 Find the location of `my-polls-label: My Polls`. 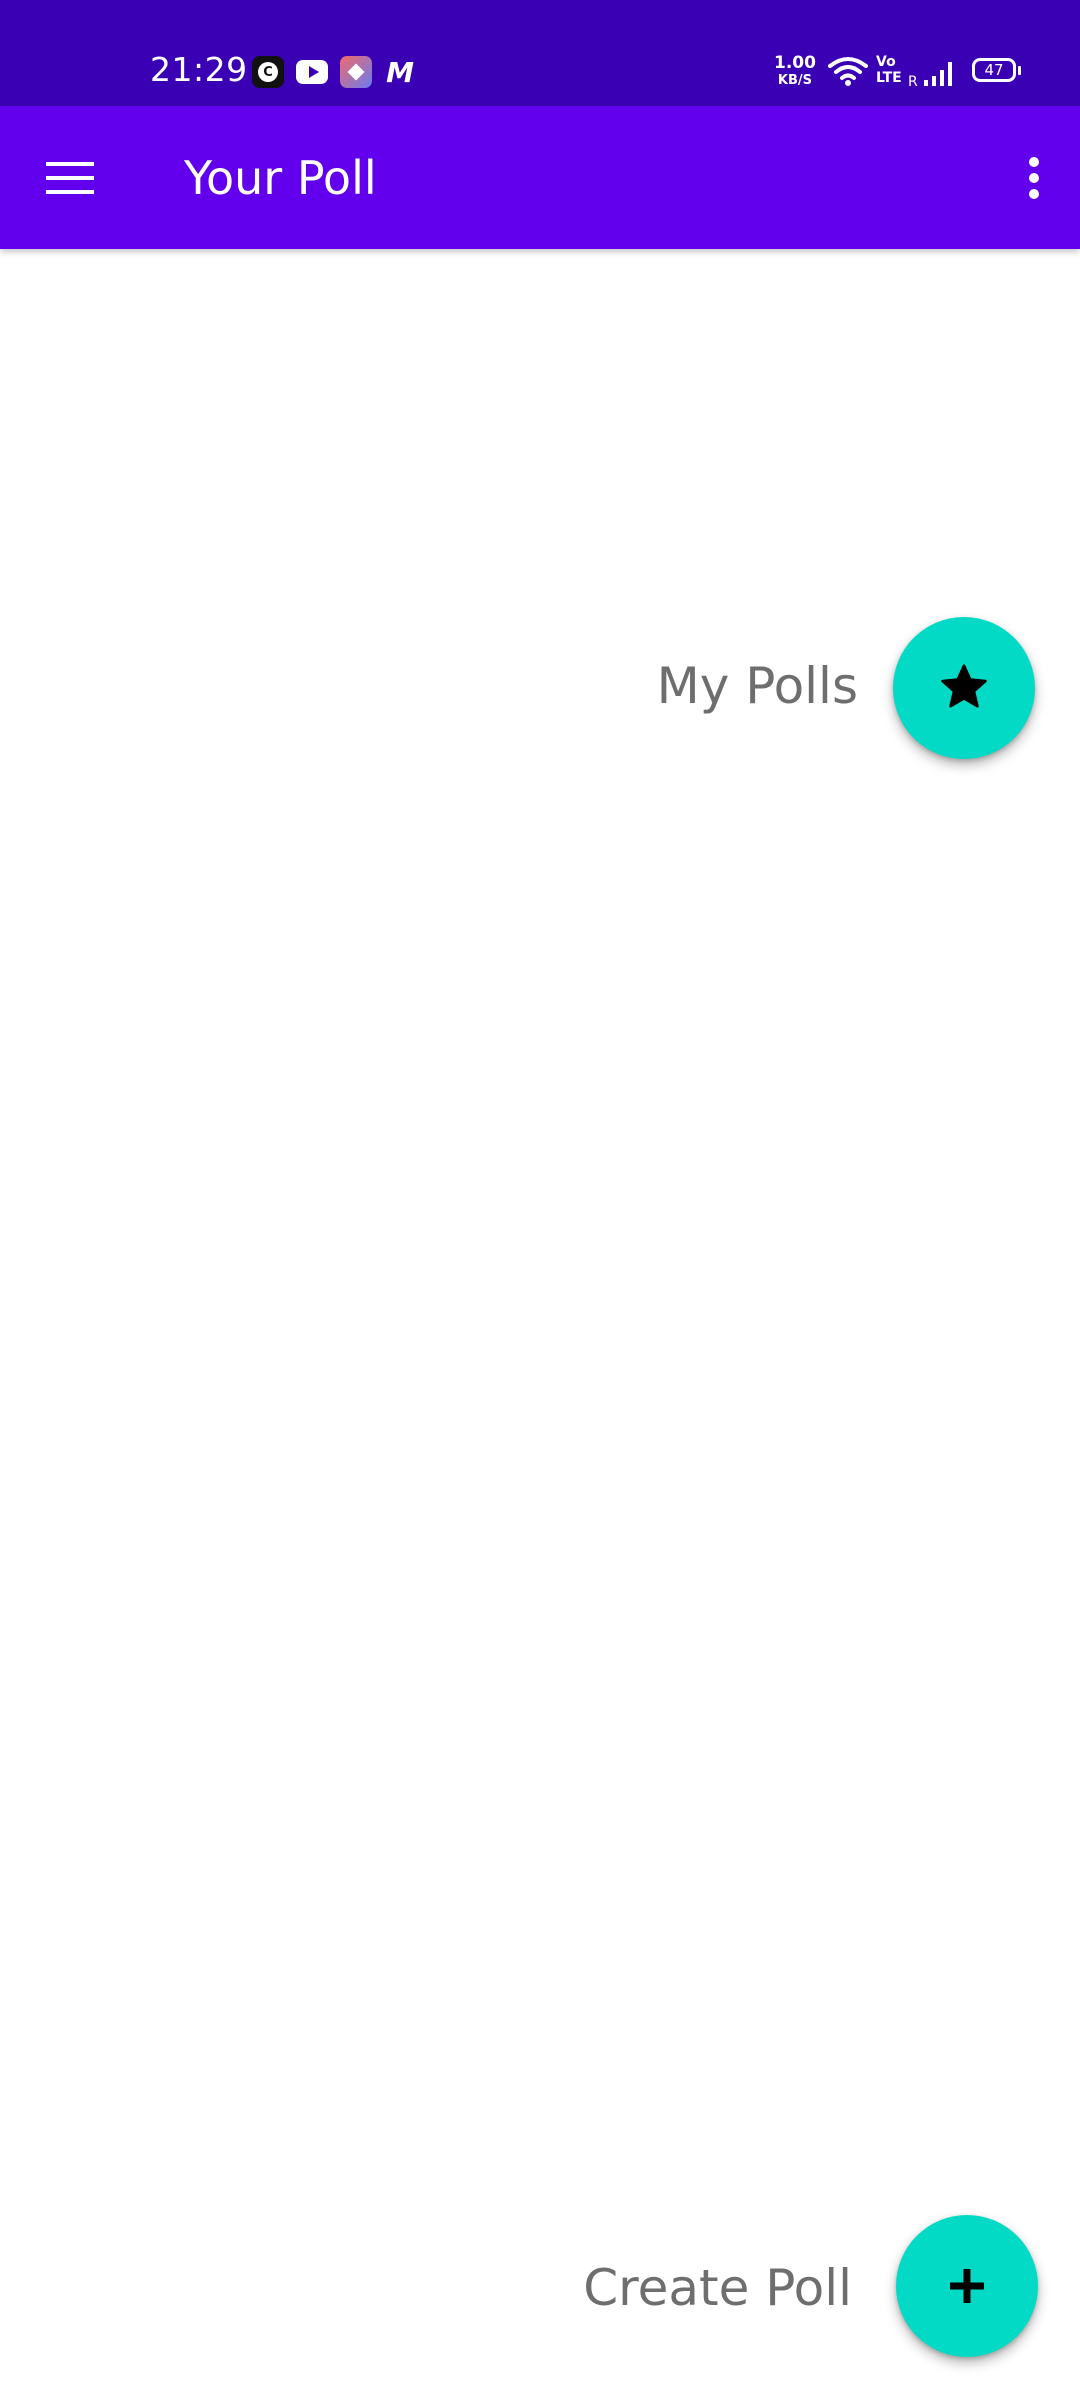

my-polls-label: My Polls is located at coordinates (757, 686).